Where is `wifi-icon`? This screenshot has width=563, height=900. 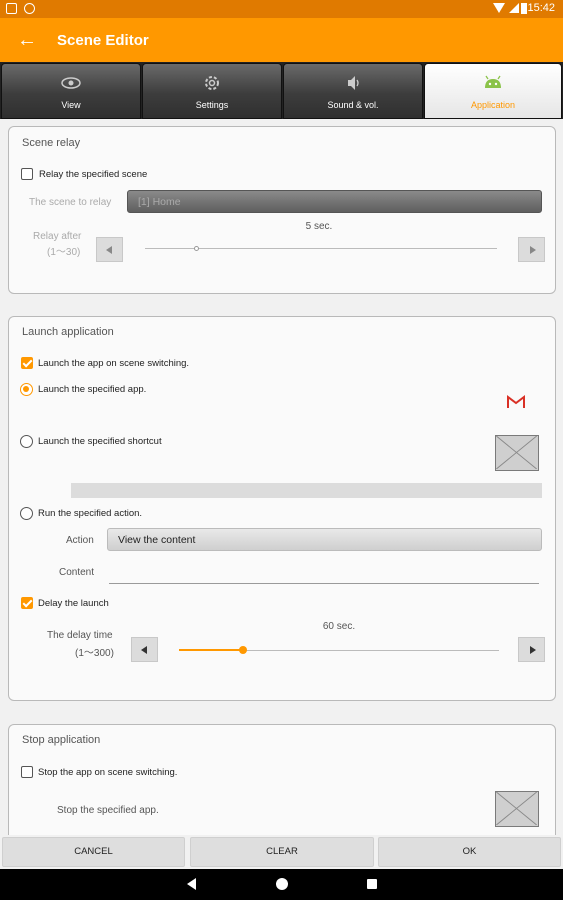
wifi-icon is located at coordinates (499, 8).